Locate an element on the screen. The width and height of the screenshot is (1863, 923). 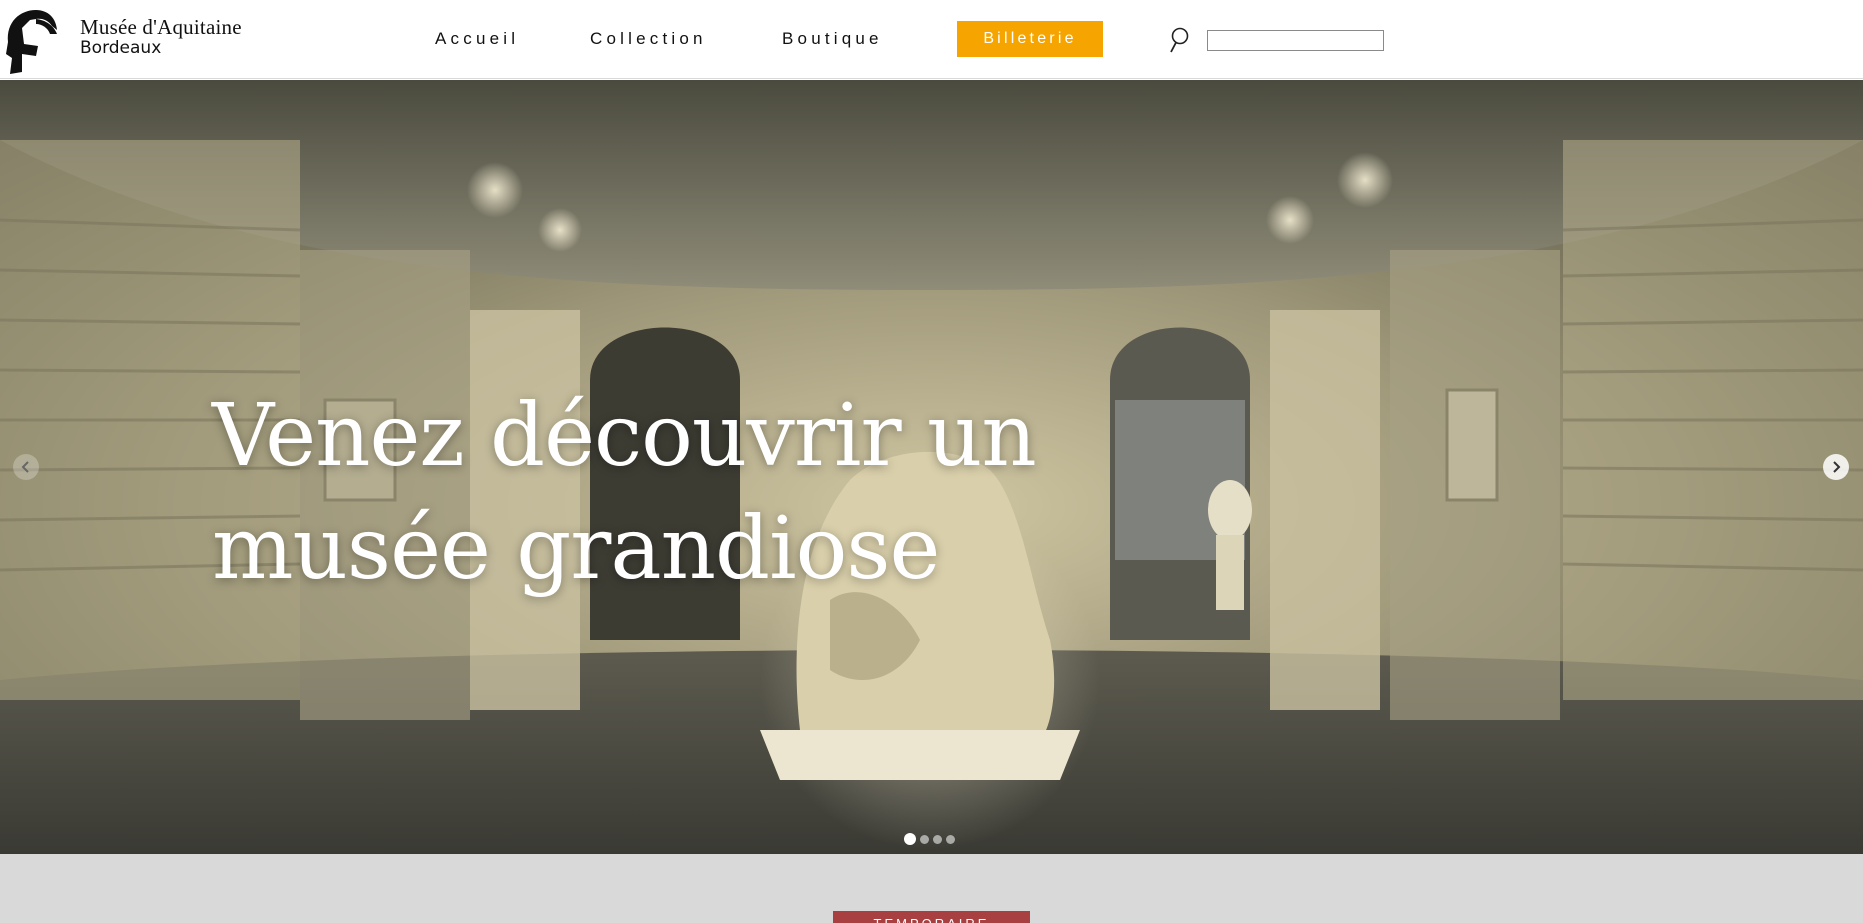
hero-title-line1: Venez découvrir un is located at coordinates (624, 436).